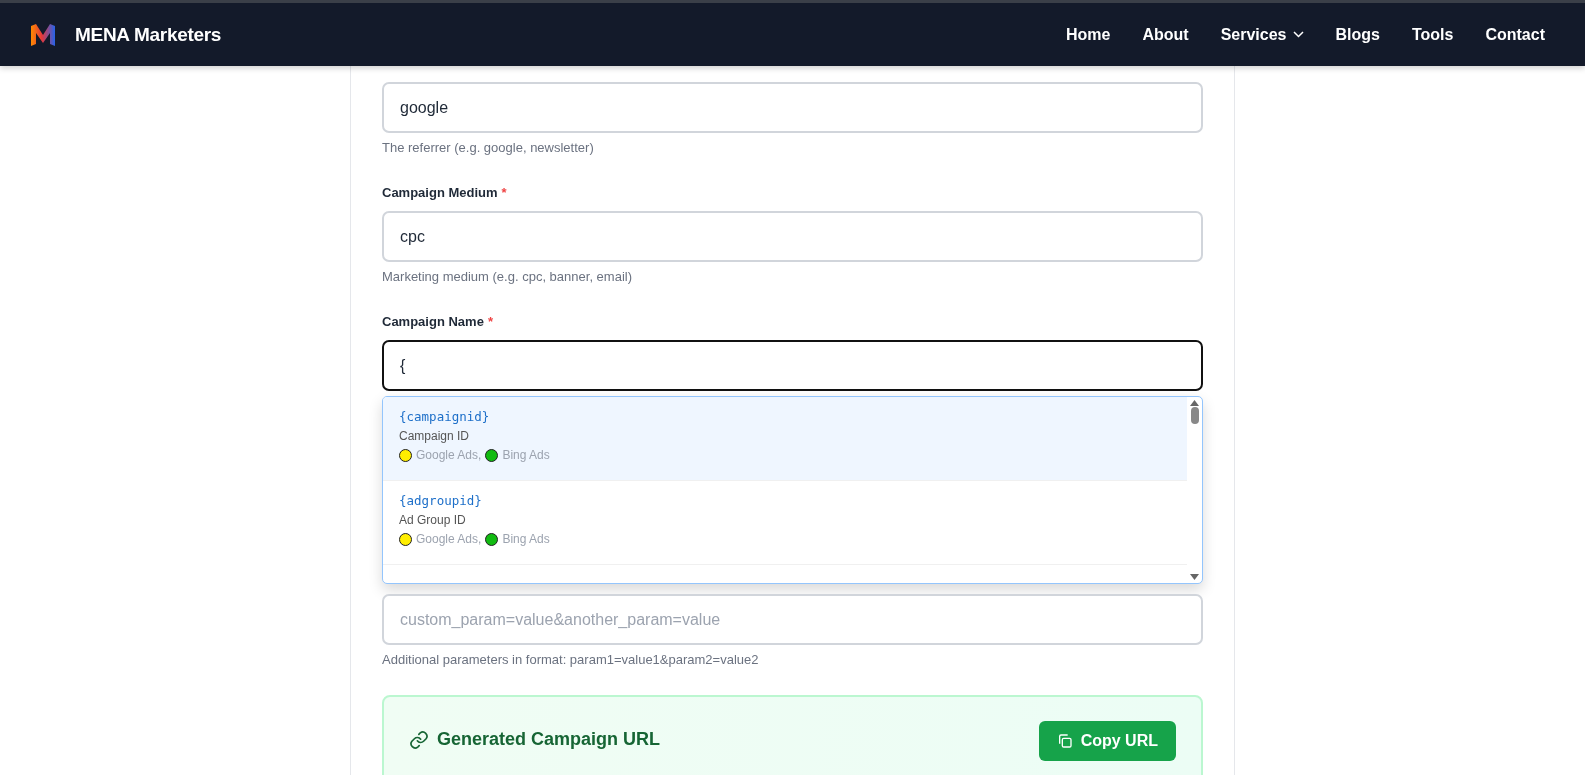  Describe the element at coordinates (440, 192) in the screenshot. I see `field-label: Campaign Medium` at that location.